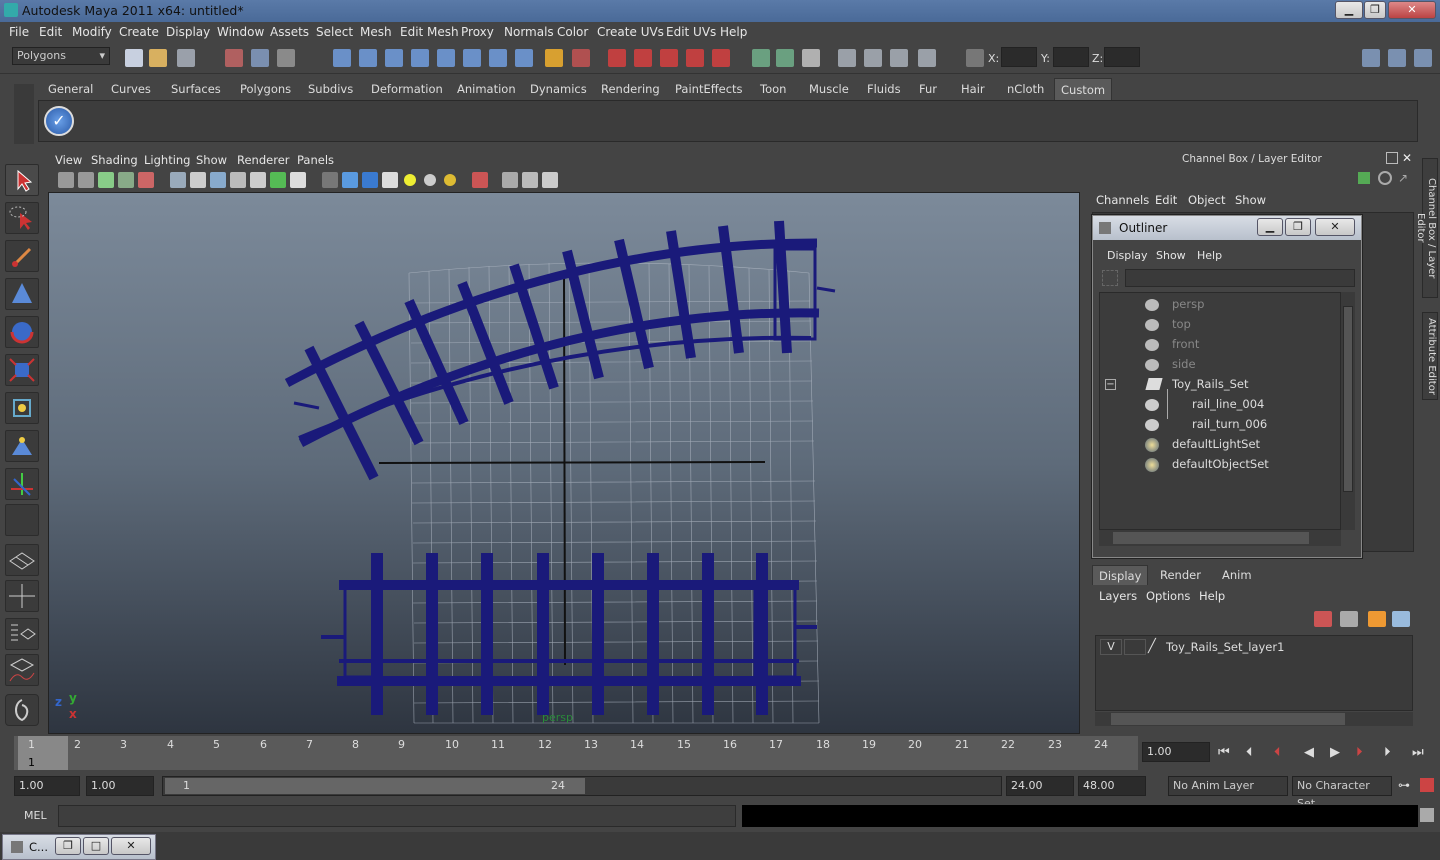  I want to click on shelf-tab-fur: Fur, so click(928, 89).